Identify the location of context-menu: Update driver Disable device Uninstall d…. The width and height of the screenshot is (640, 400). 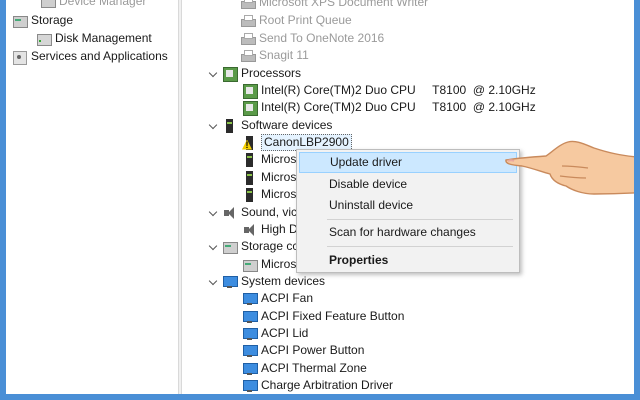
(408, 211).